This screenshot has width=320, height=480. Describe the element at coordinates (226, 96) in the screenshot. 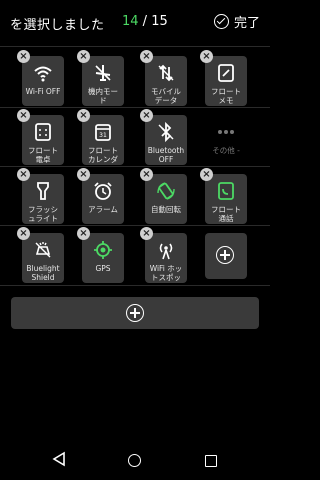

I see `tile-label: フロート メモ` at that location.